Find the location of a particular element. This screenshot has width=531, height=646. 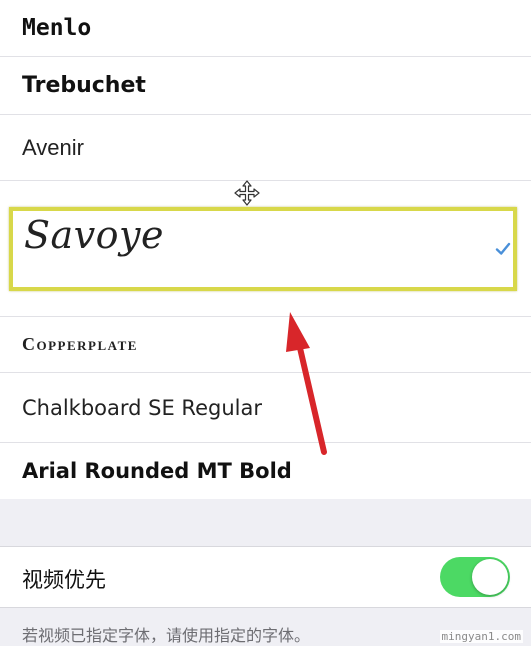

font-item-label: Avenir is located at coordinates (53, 147).